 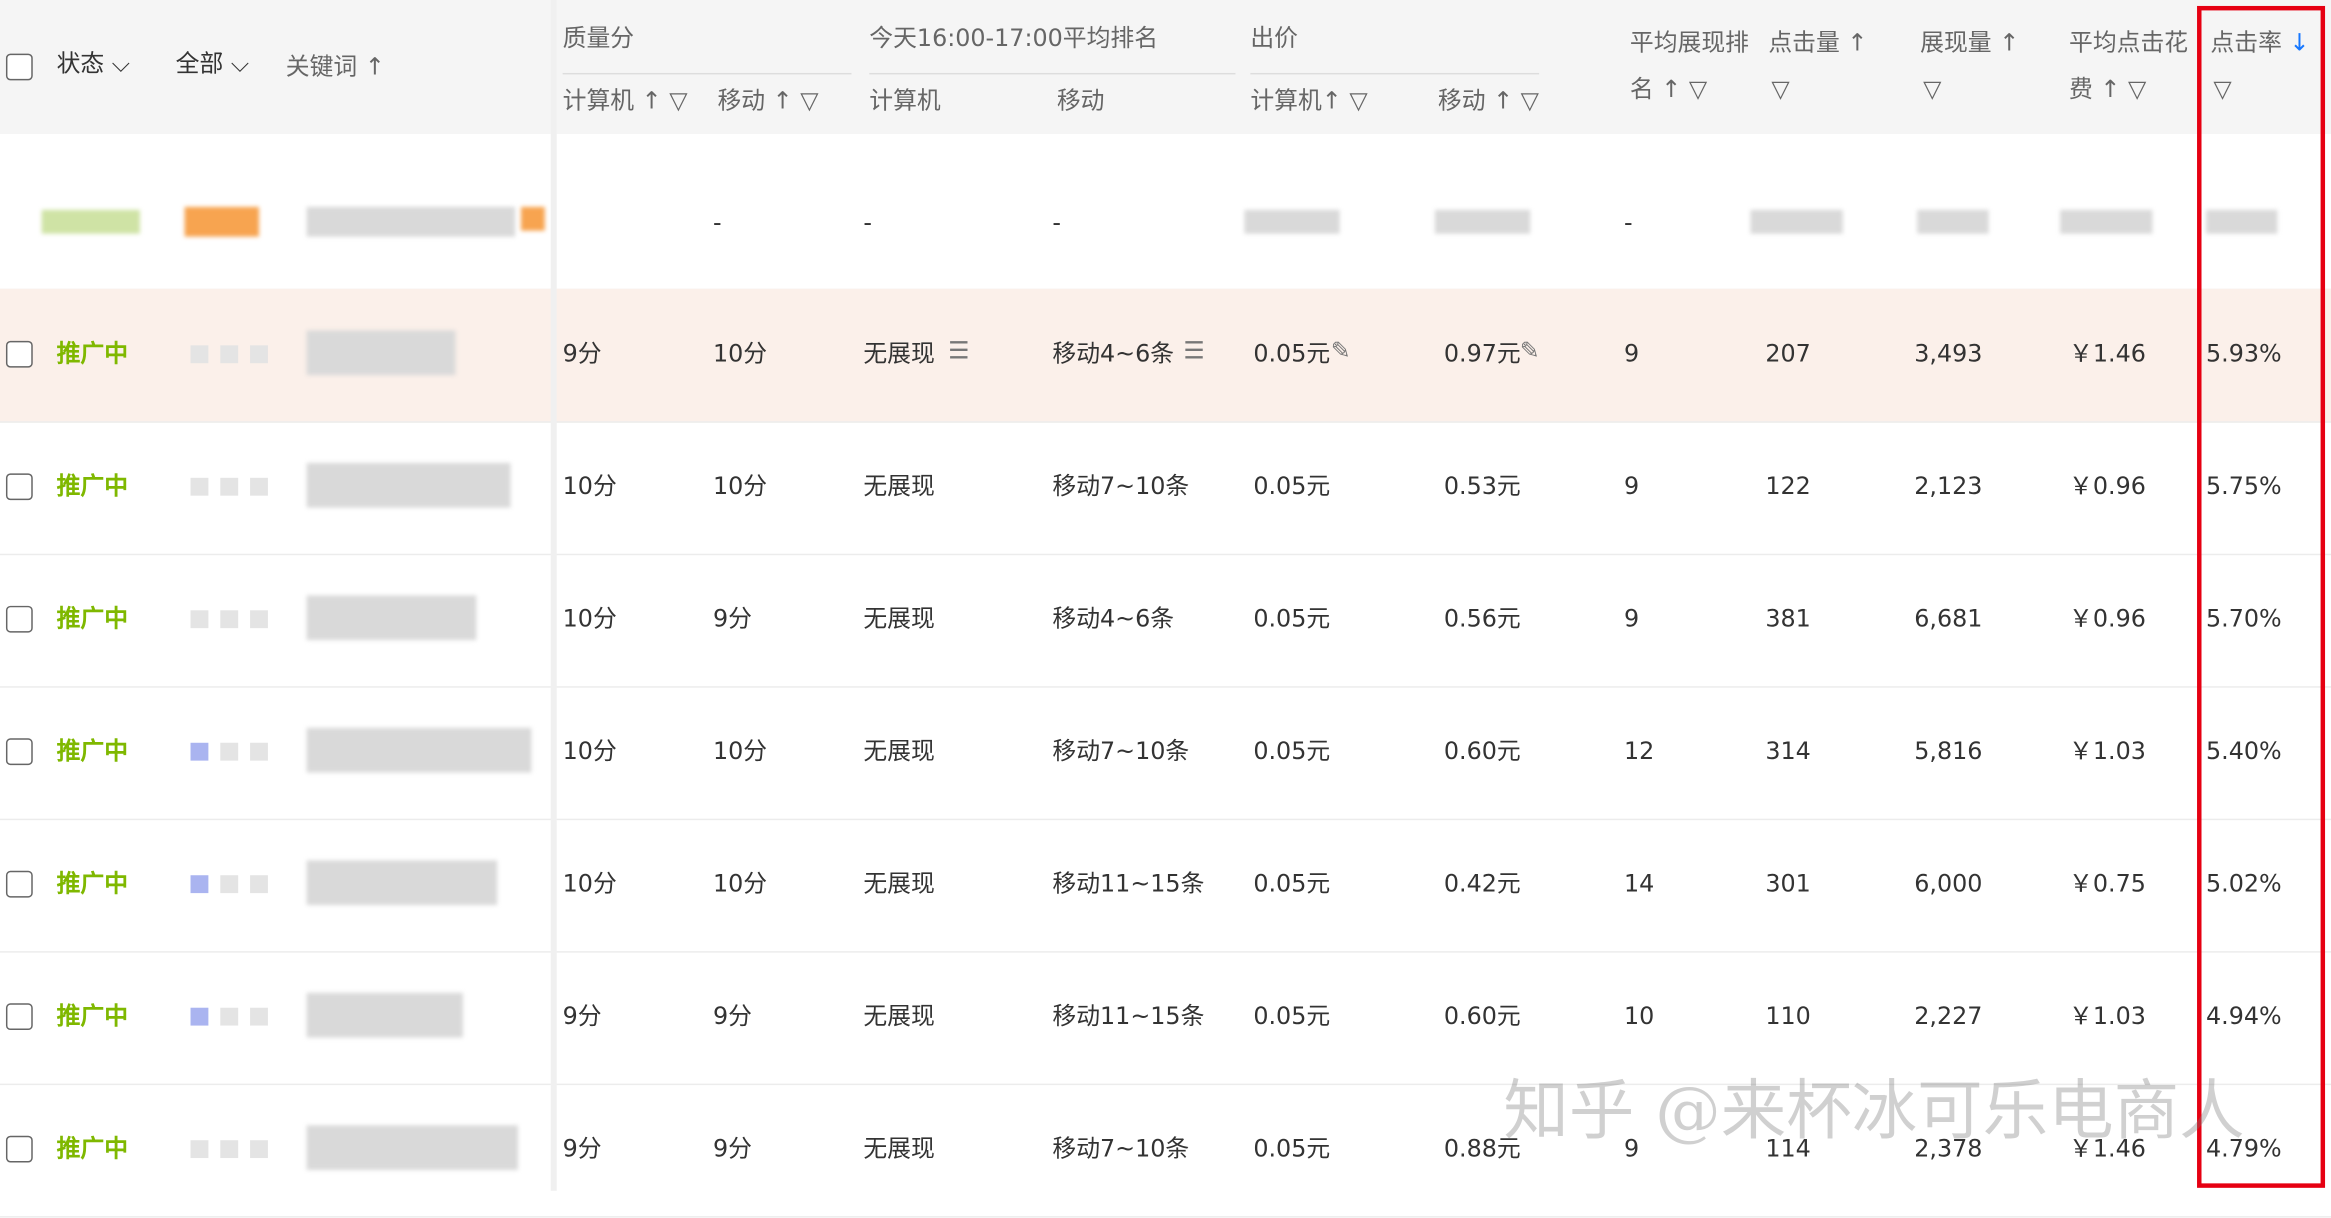 I want to click on bid-mobile-cell: 0.53元, so click(x=1482, y=486).